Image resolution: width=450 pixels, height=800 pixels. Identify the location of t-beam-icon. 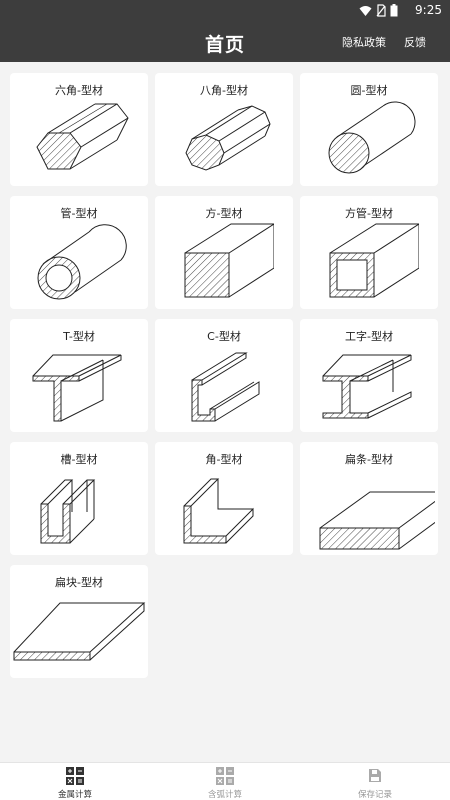
(77, 388).